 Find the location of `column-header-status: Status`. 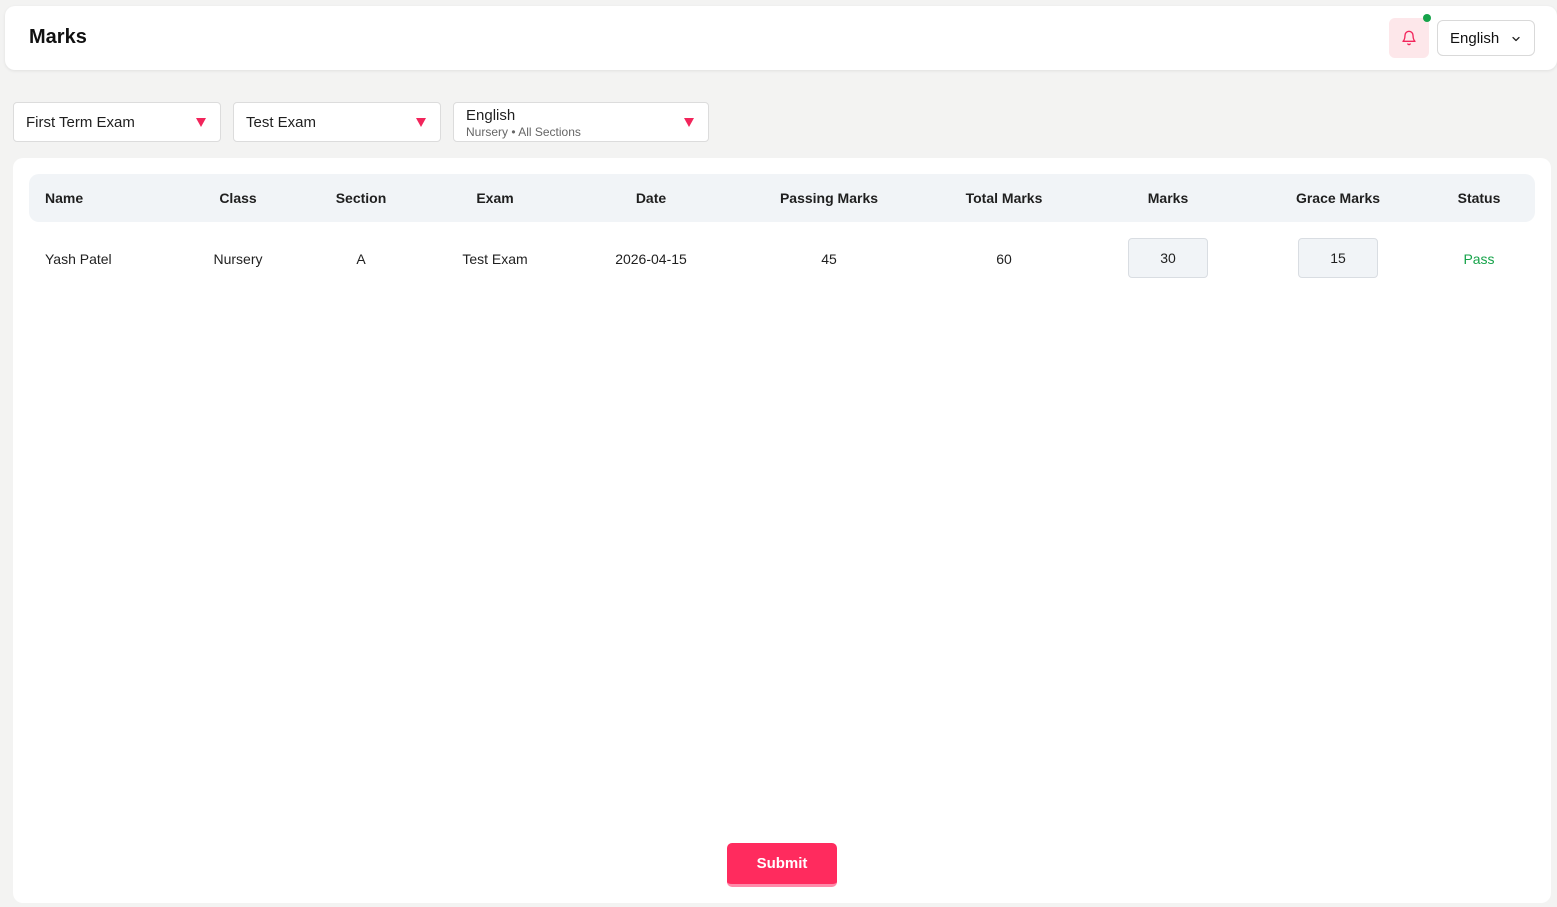

column-header-status: Status is located at coordinates (1479, 198).